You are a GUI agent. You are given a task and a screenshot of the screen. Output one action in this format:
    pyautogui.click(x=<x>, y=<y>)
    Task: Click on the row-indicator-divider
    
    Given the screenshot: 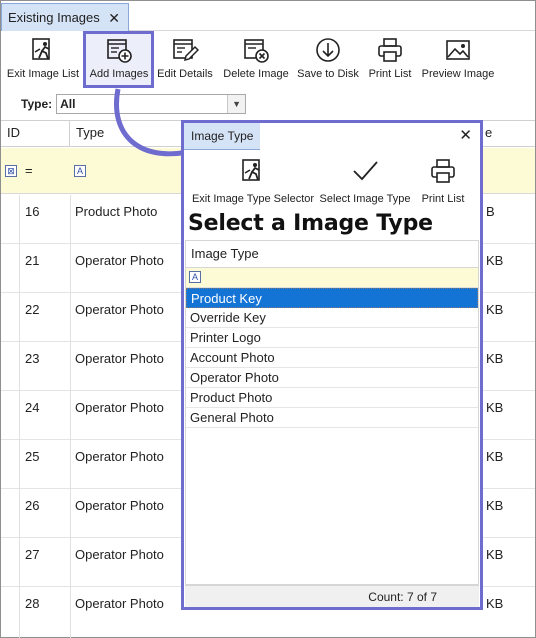 What is the action you would take?
    pyautogui.click(x=19, y=416)
    